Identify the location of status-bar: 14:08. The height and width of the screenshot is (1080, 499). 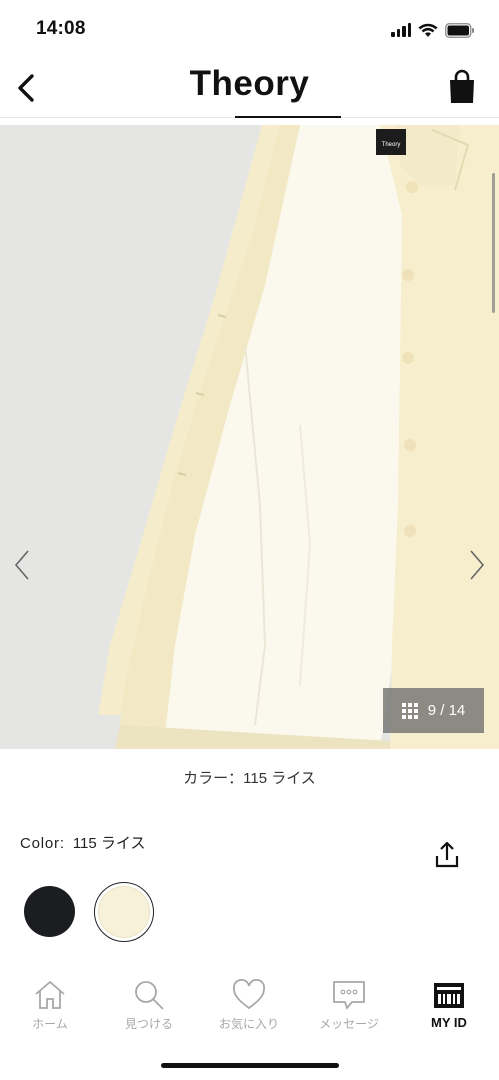
(249, 29).